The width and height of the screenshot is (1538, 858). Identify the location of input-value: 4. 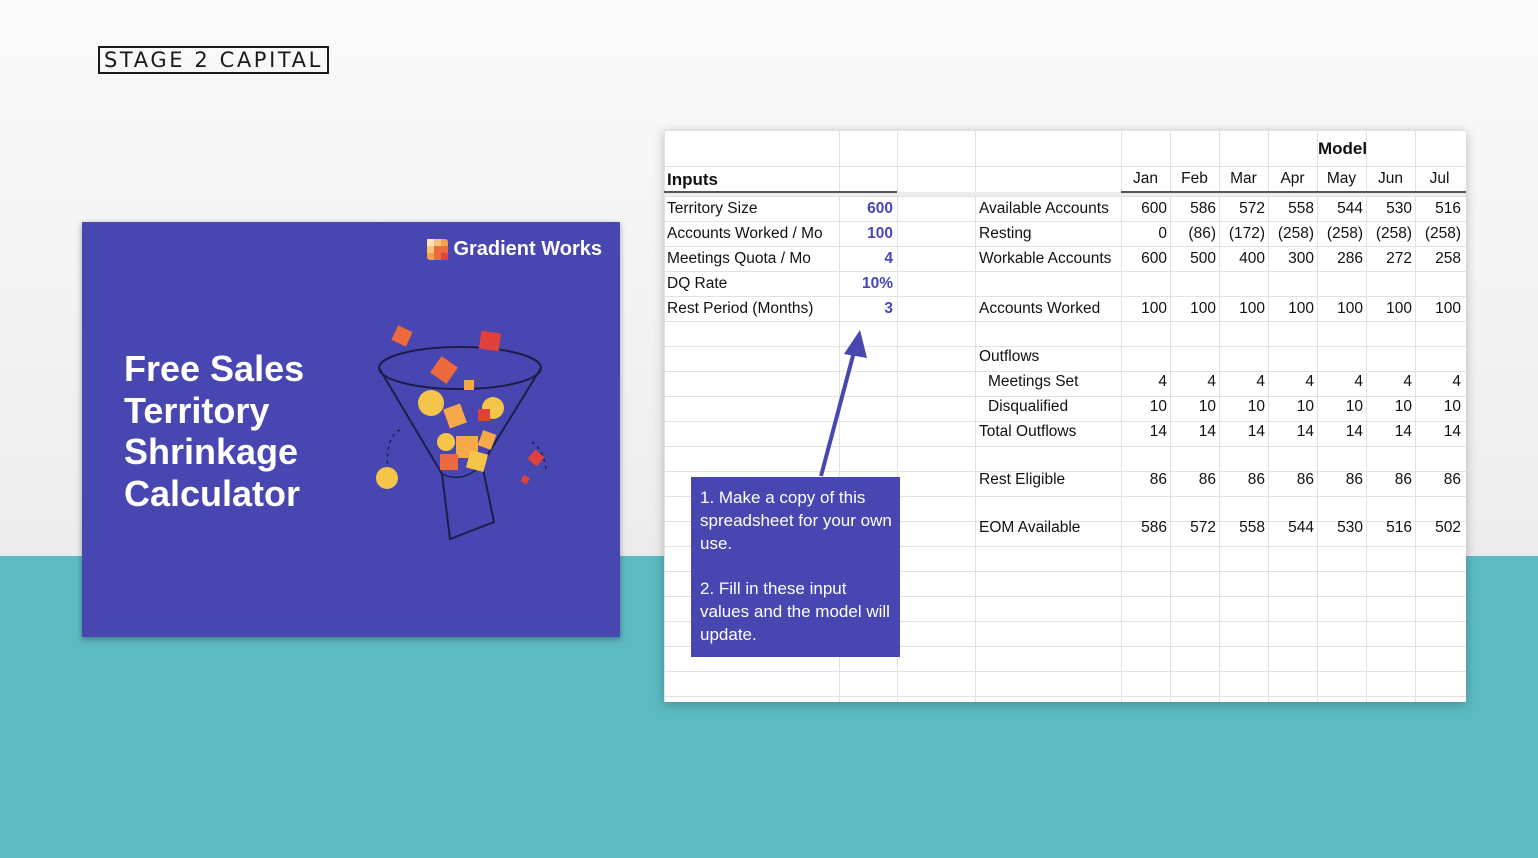
(866, 259).